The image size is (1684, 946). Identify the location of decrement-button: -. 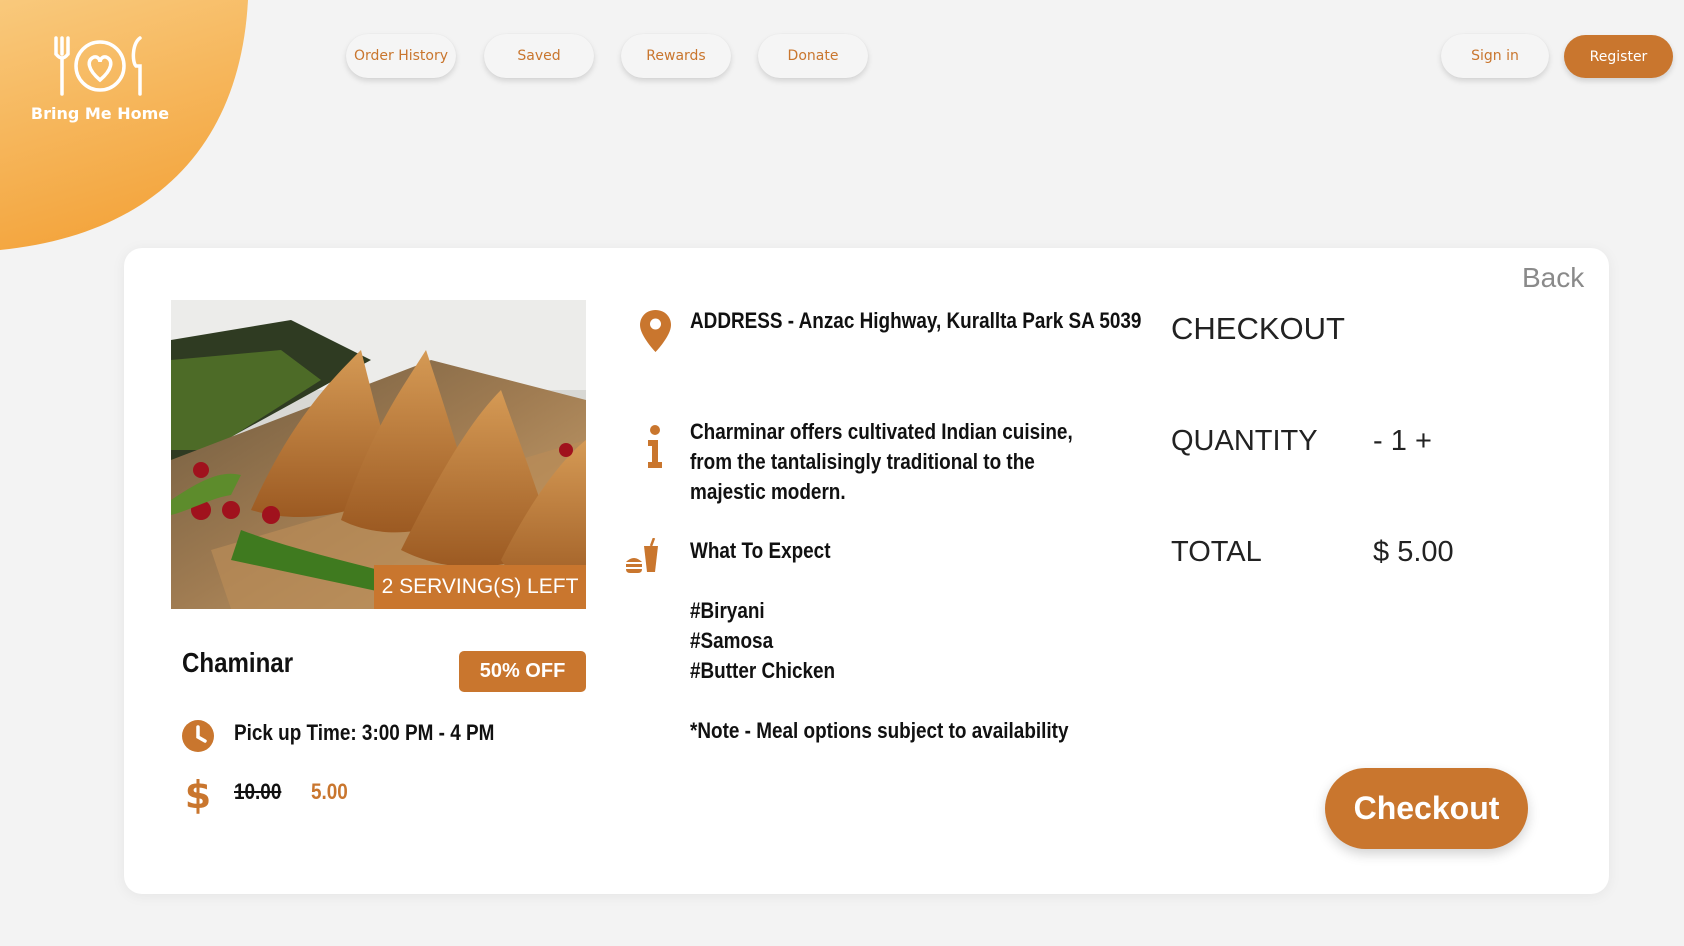
(1378, 441).